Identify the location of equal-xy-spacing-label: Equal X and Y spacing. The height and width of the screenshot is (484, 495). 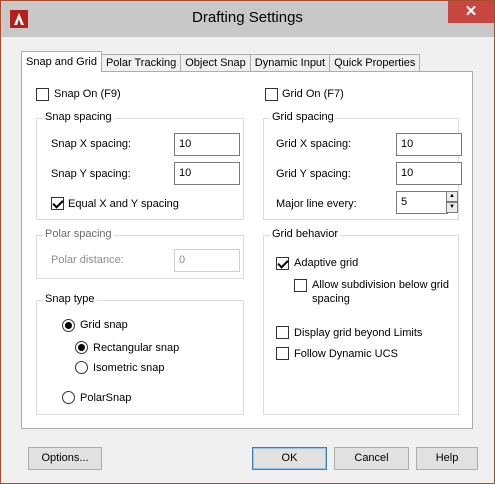
(123, 204).